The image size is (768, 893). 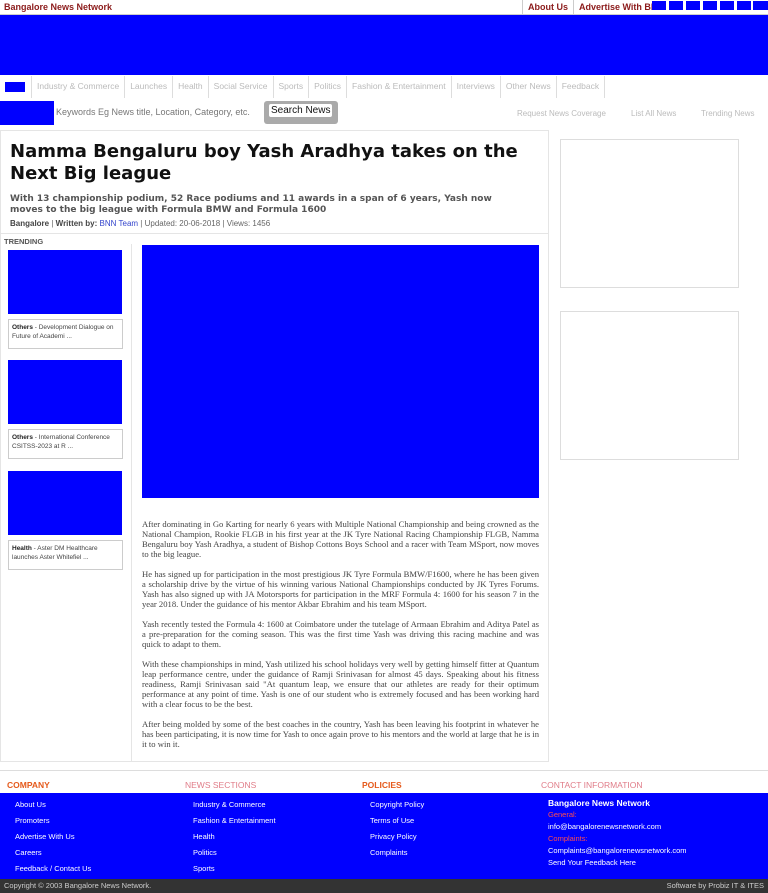 I want to click on nav-item-fashion: Fashion & Entertainment, so click(x=398, y=87).